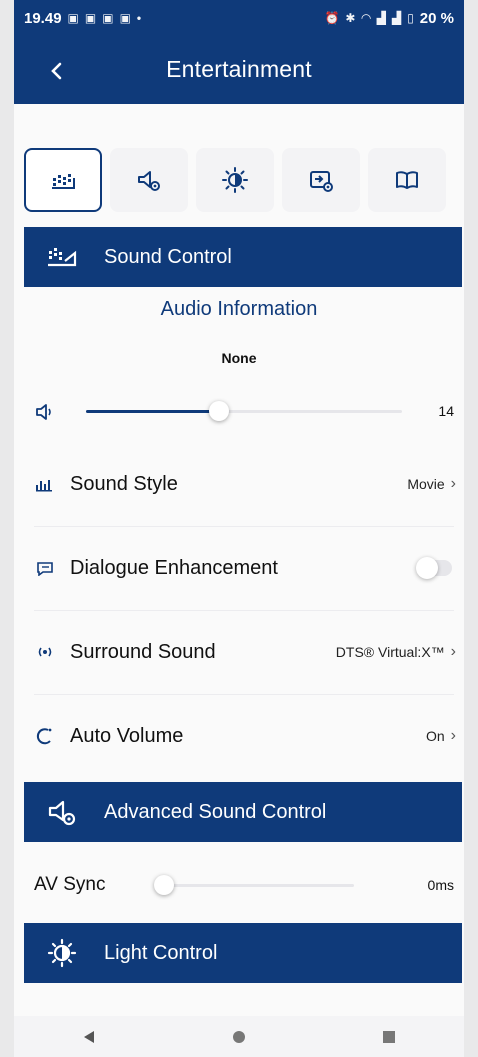 The width and height of the screenshot is (478, 1057). I want to click on home-circle-icon, so click(239, 1036).